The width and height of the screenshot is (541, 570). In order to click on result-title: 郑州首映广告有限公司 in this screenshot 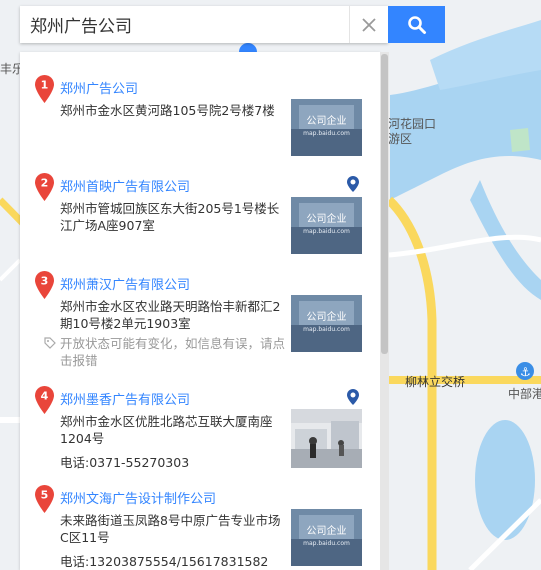, I will do `click(125, 185)`.